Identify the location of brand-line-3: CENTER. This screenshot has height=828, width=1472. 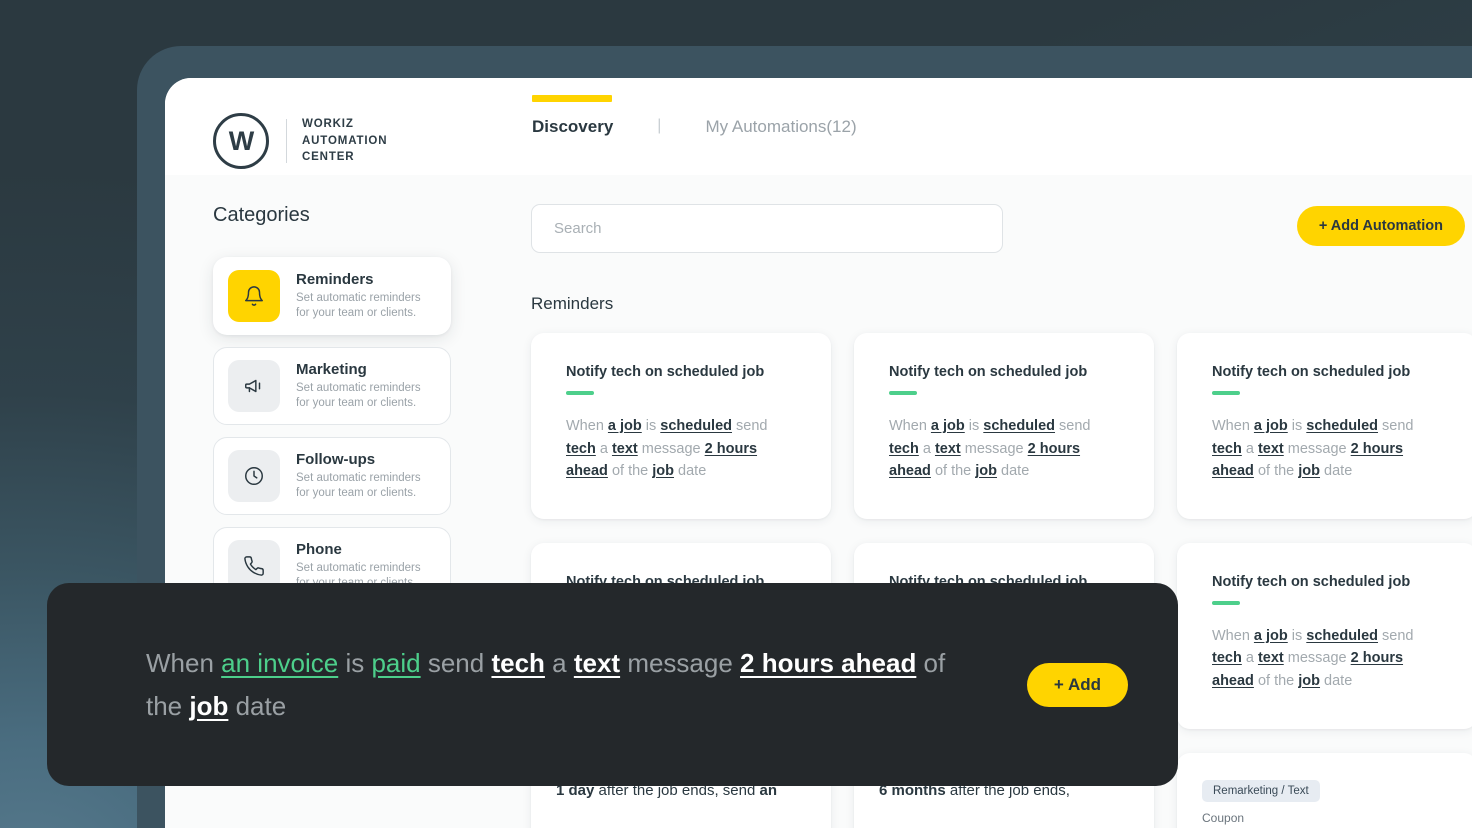
(328, 157).